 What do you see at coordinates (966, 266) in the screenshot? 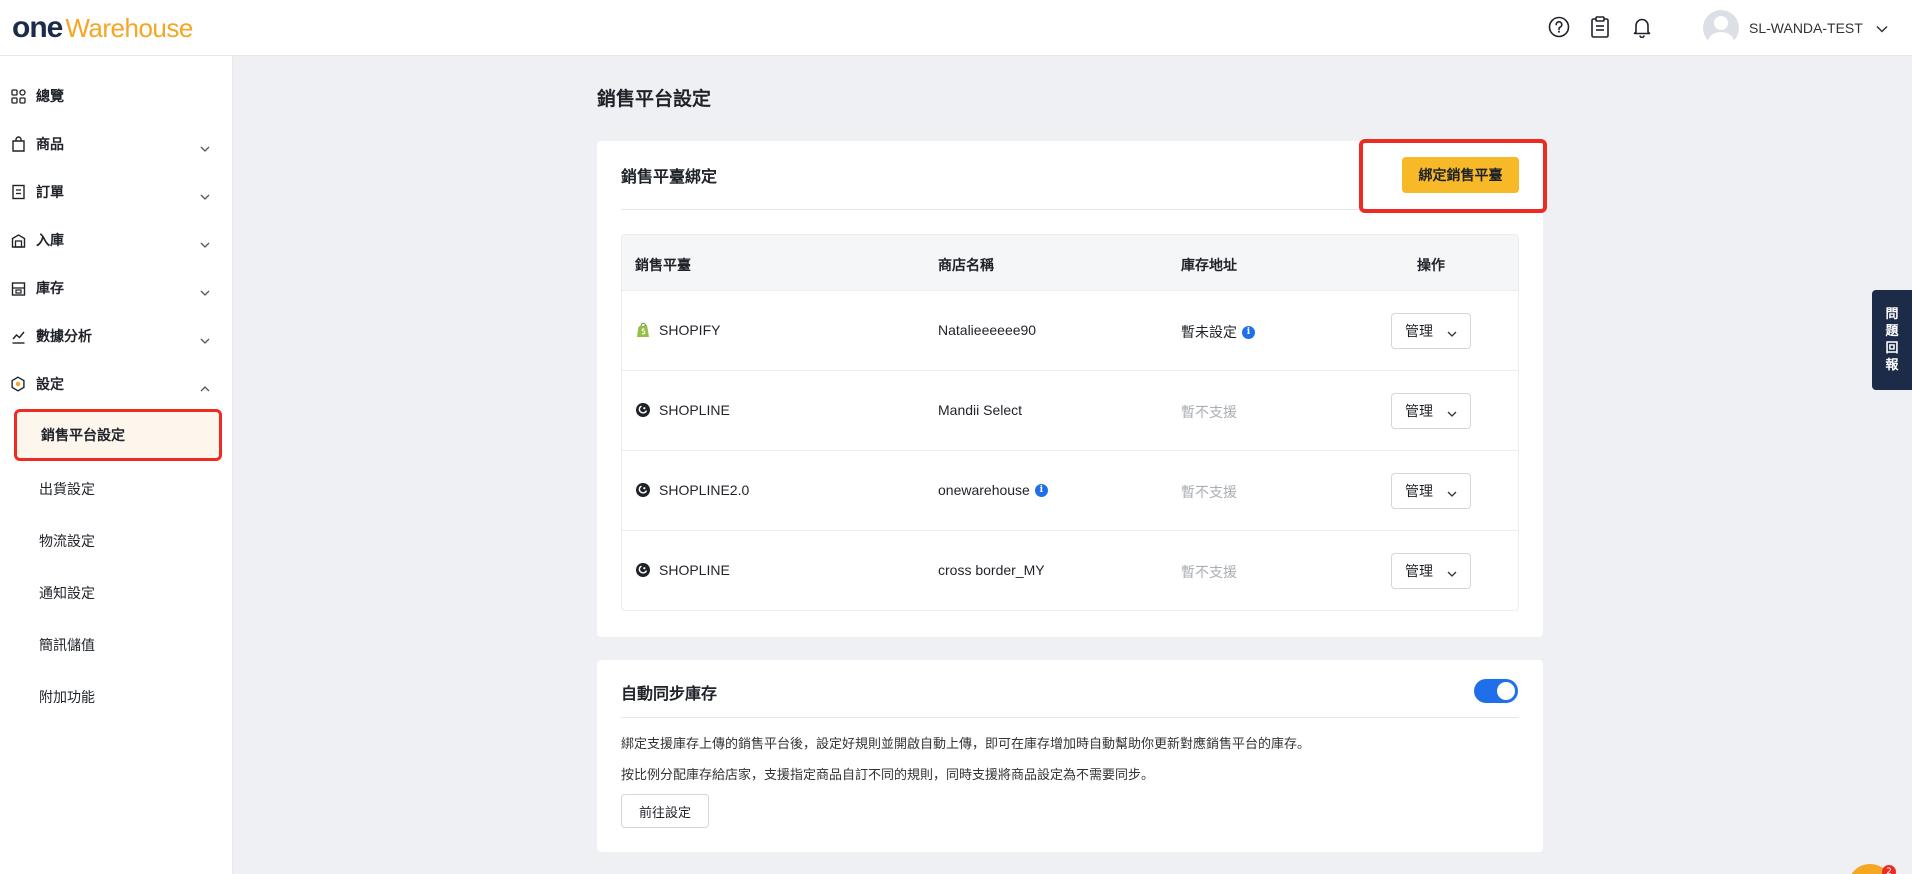
I see `column-header-store: 商店名稱` at bounding box center [966, 266].